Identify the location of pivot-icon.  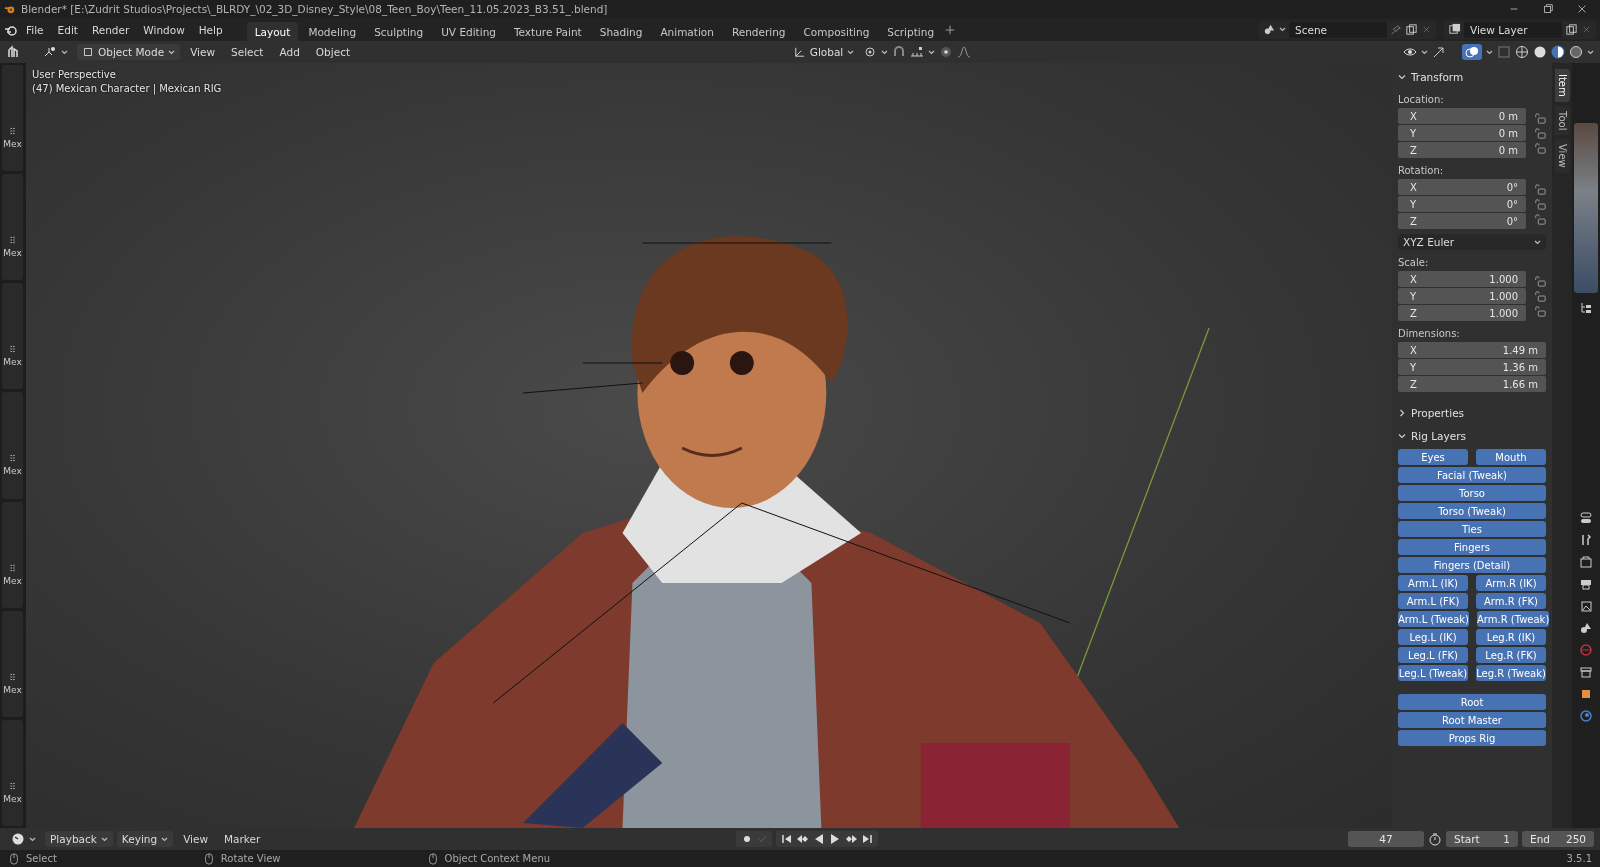
(870, 52).